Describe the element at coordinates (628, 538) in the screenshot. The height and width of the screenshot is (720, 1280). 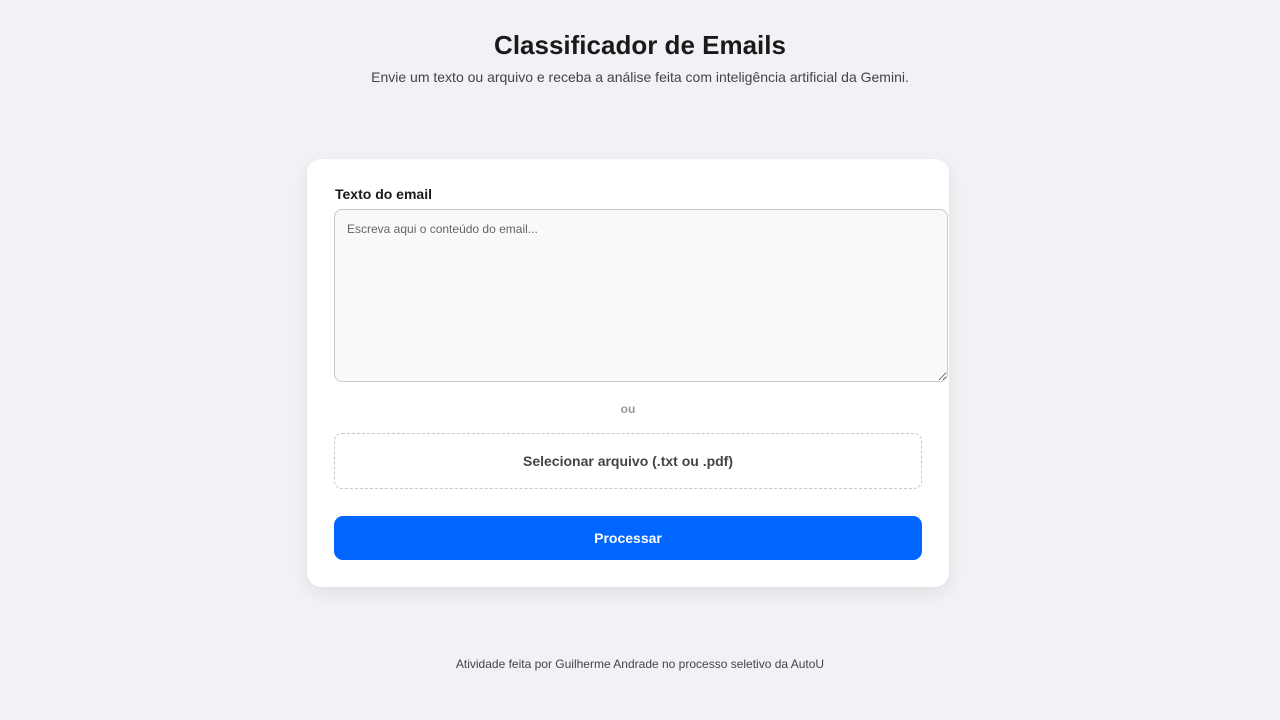
I see `process-button: Processar` at that location.